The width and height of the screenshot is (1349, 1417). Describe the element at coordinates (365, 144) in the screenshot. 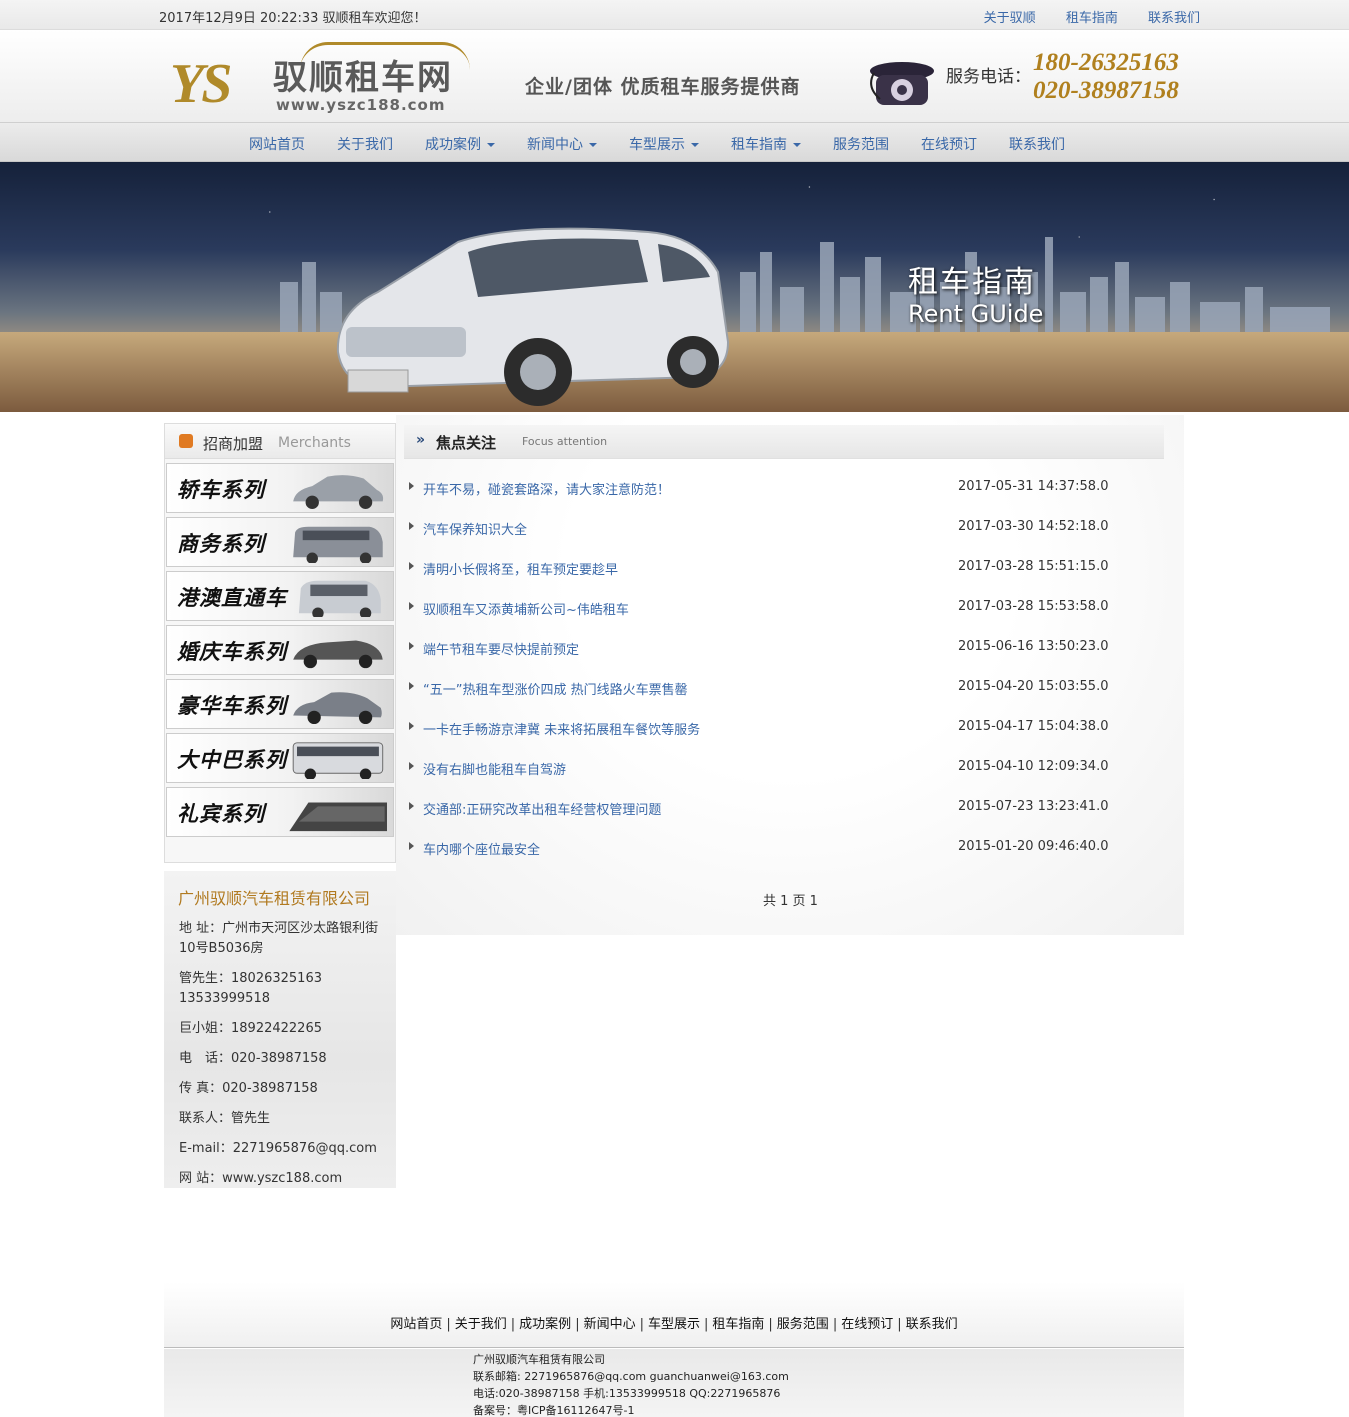

I see `nav-item: 关于我们` at that location.